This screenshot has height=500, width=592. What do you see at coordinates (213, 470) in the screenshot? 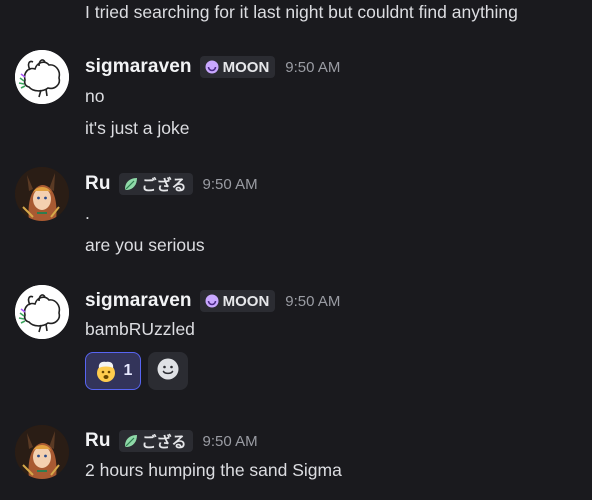
I see `message-text: 2 hours humping the sand Sigma` at bounding box center [213, 470].